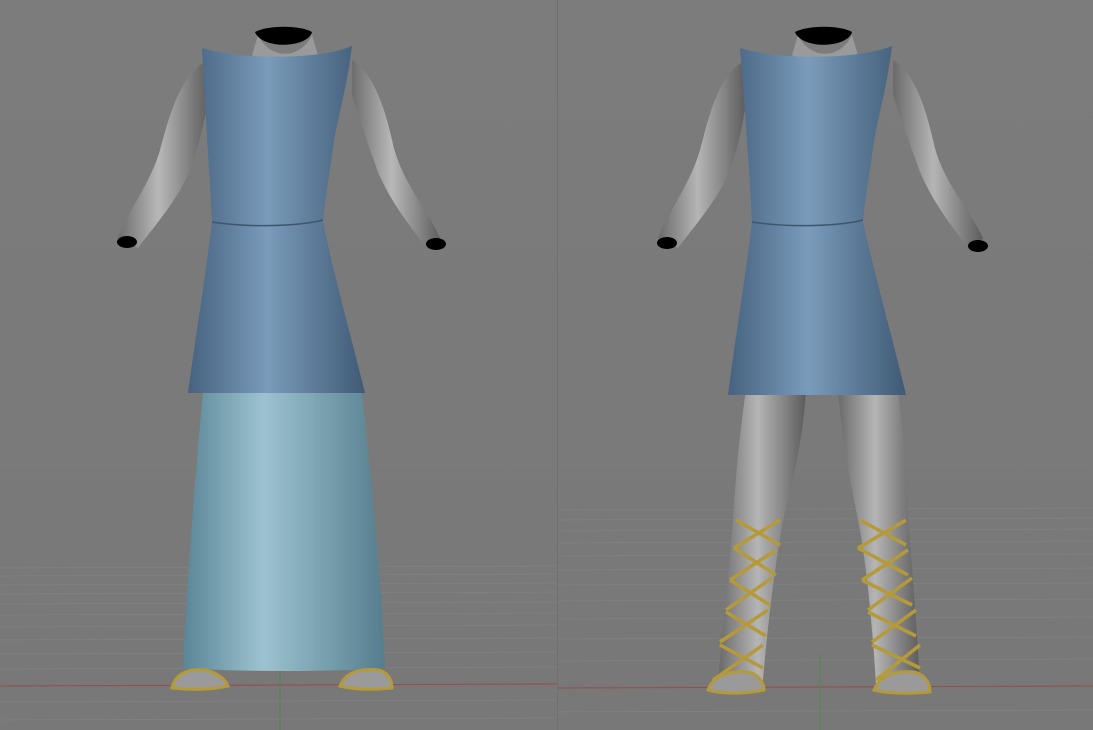  What do you see at coordinates (825, 687) in the screenshot?
I see `grid-axis-x-right` at bounding box center [825, 687].